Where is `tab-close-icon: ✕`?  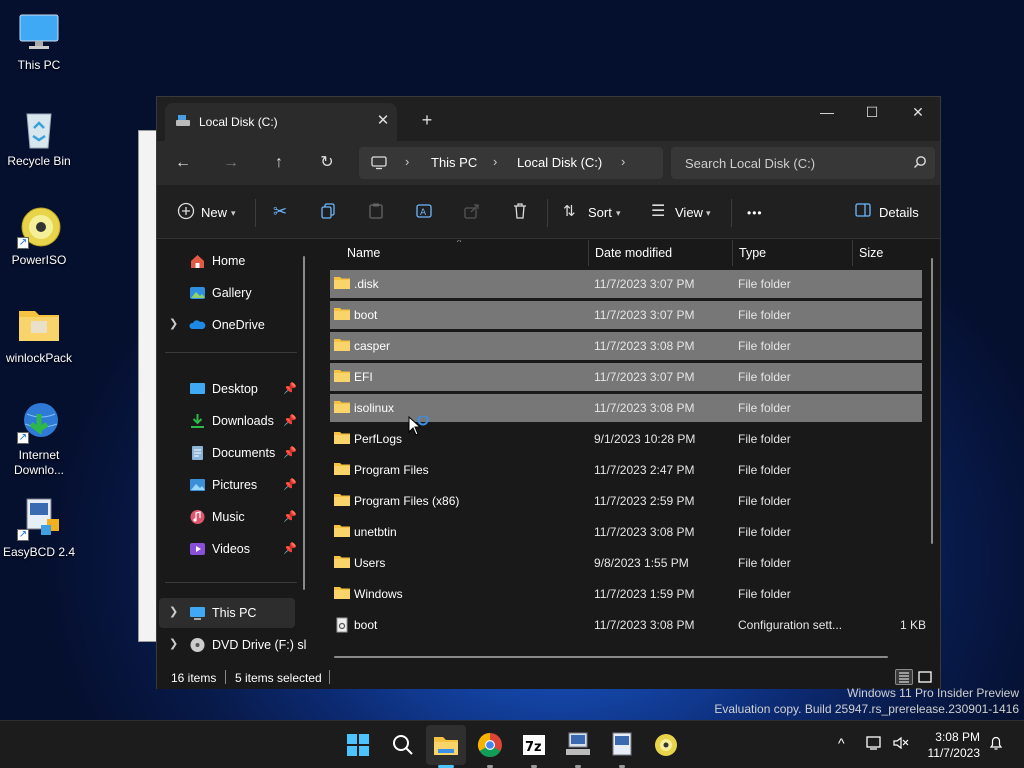 tab-close-icon: ✕ is located at coordinates (383, 121).